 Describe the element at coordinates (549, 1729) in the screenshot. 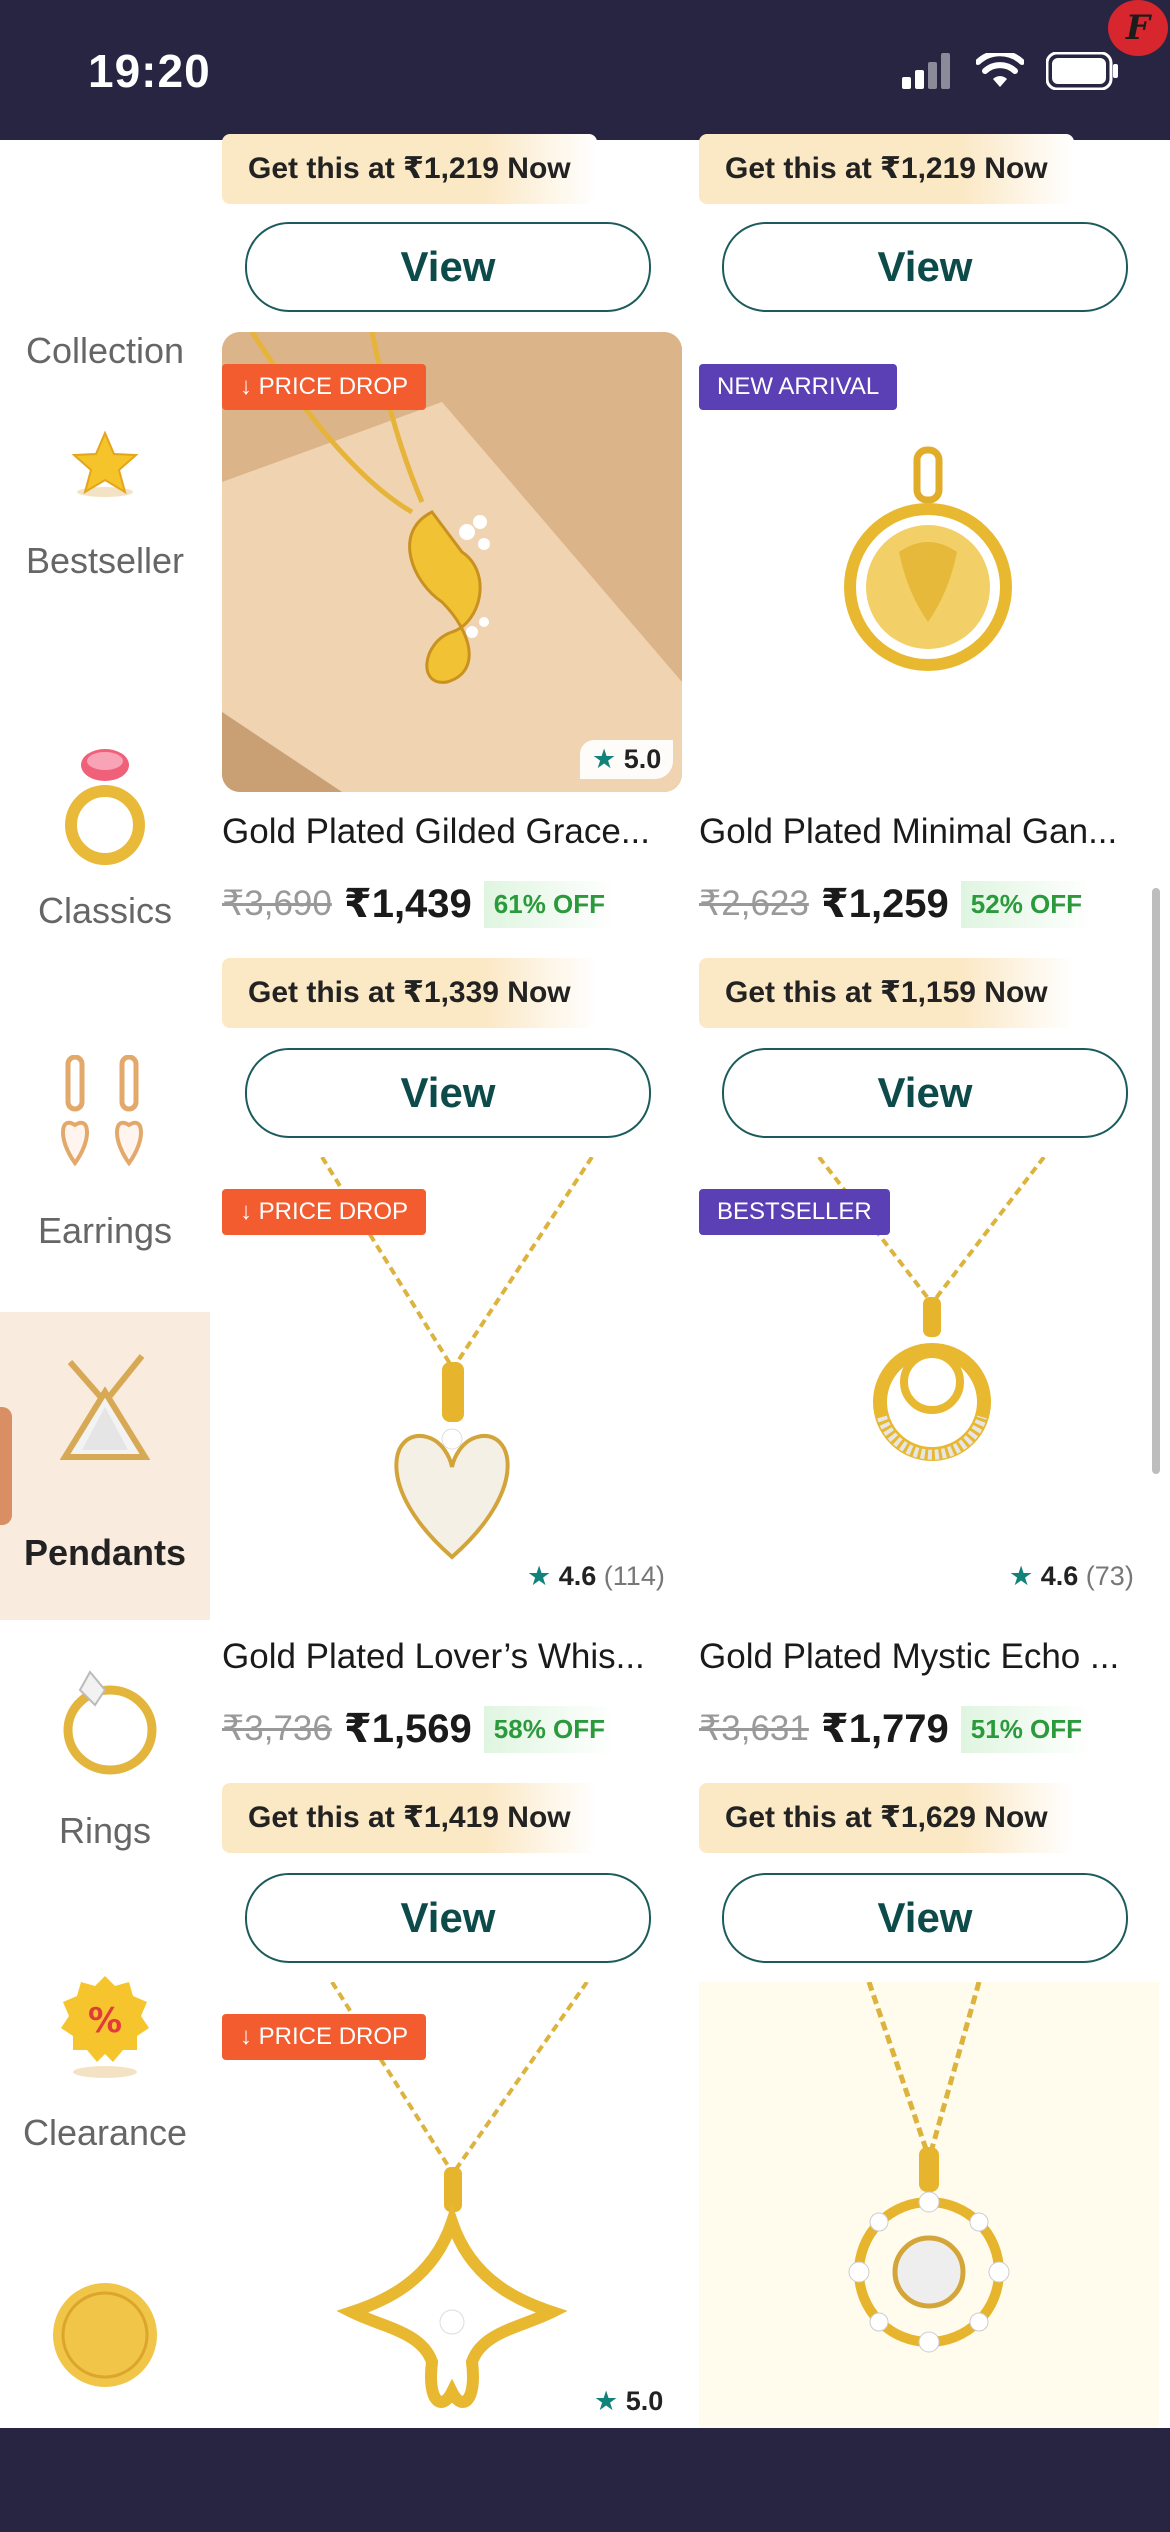

I see `discount-badge: 58% OFF` at that location.